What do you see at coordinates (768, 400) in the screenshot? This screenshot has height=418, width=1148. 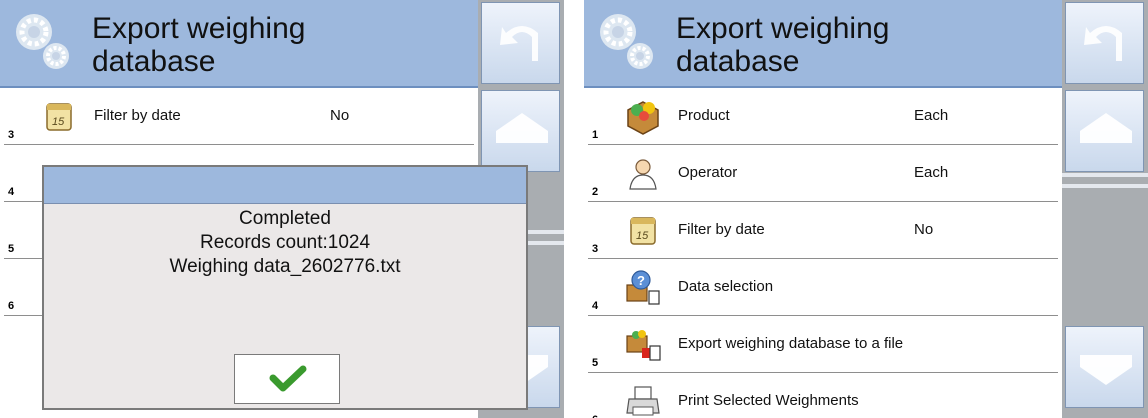 I see `item-label: Print Selected Weighments` at bounding box center [768, 400].